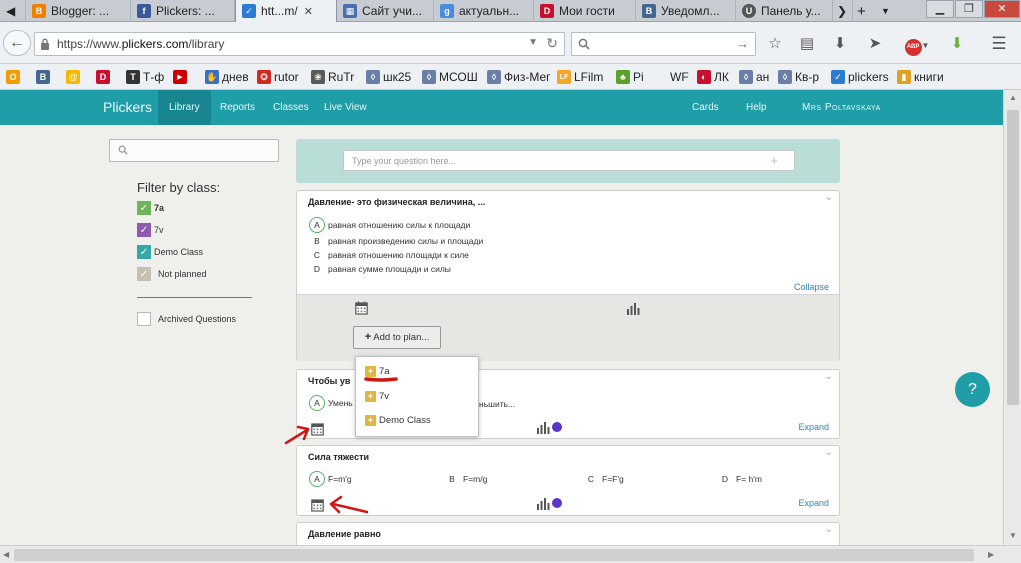  Describe the element at coordinates (840, 44) in the screenshot. I see `downloads-icon: ⬇` at that location.